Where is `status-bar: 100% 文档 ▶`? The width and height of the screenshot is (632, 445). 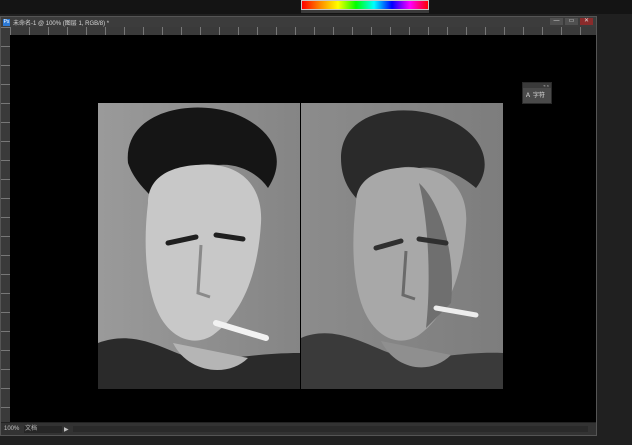
status-bar: 100% 文档 ▶ is located at coordinates (298, 428).